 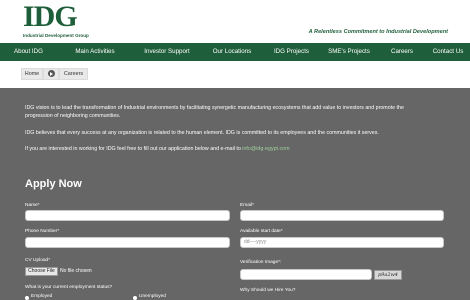 What do you see at coordinates (69, 287) in the screenshot?
I see `employment-status-label: What is your current employment status?` at bounding box center [69, 287].